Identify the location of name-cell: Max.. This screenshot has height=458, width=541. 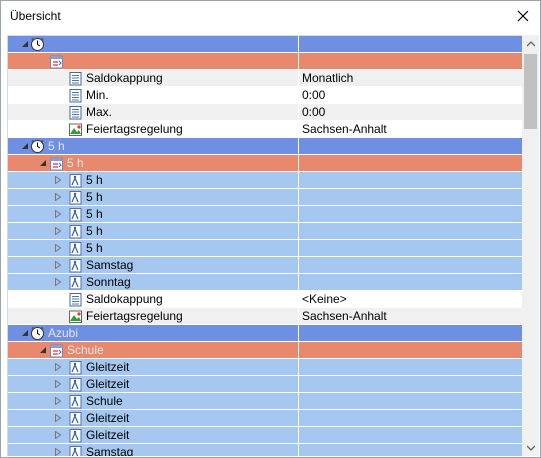
(158, 112).